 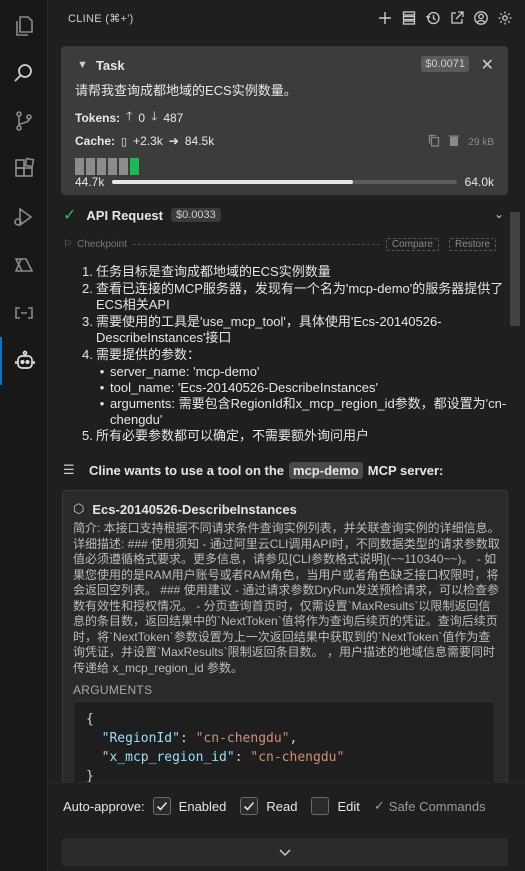 What do you see at coordinates (124, 141) in the screenshot?
I see `database-icon: ▯` at bounding box center [124, 141].